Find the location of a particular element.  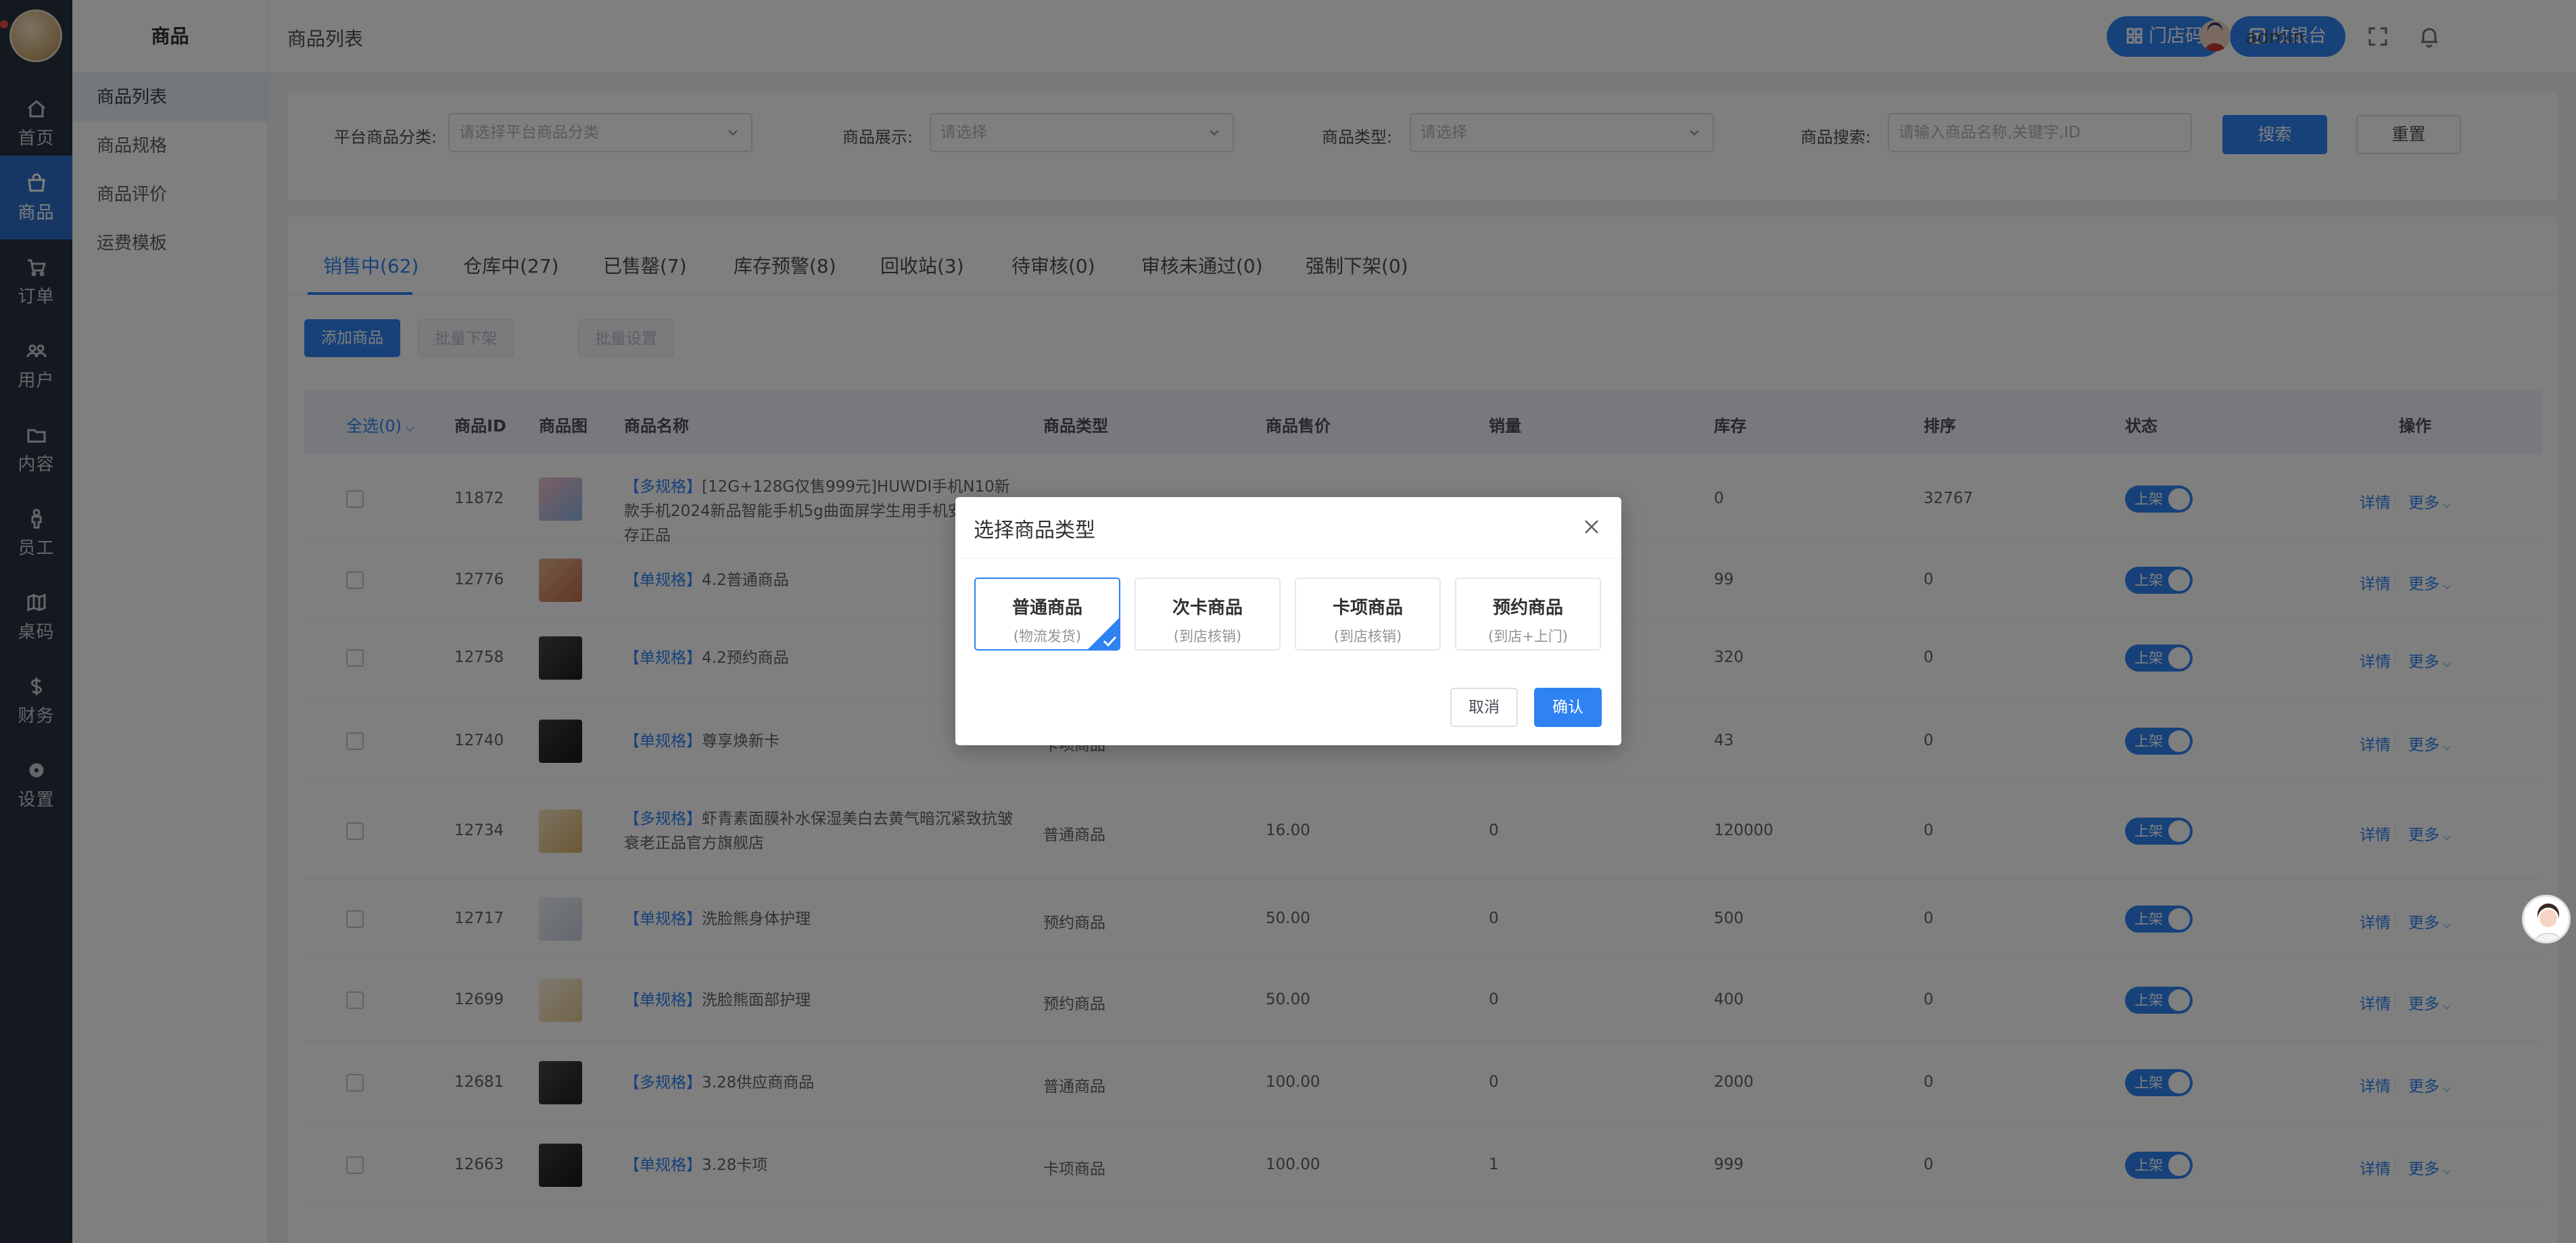

type-option-card-item: 卡项商品 (到店核销) is located at coordinates (1368, 615).